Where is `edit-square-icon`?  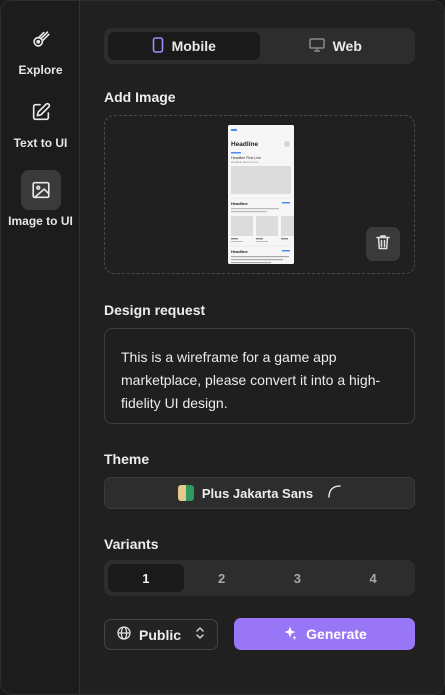
edit-square-icon is located at coordinates (41, 112).